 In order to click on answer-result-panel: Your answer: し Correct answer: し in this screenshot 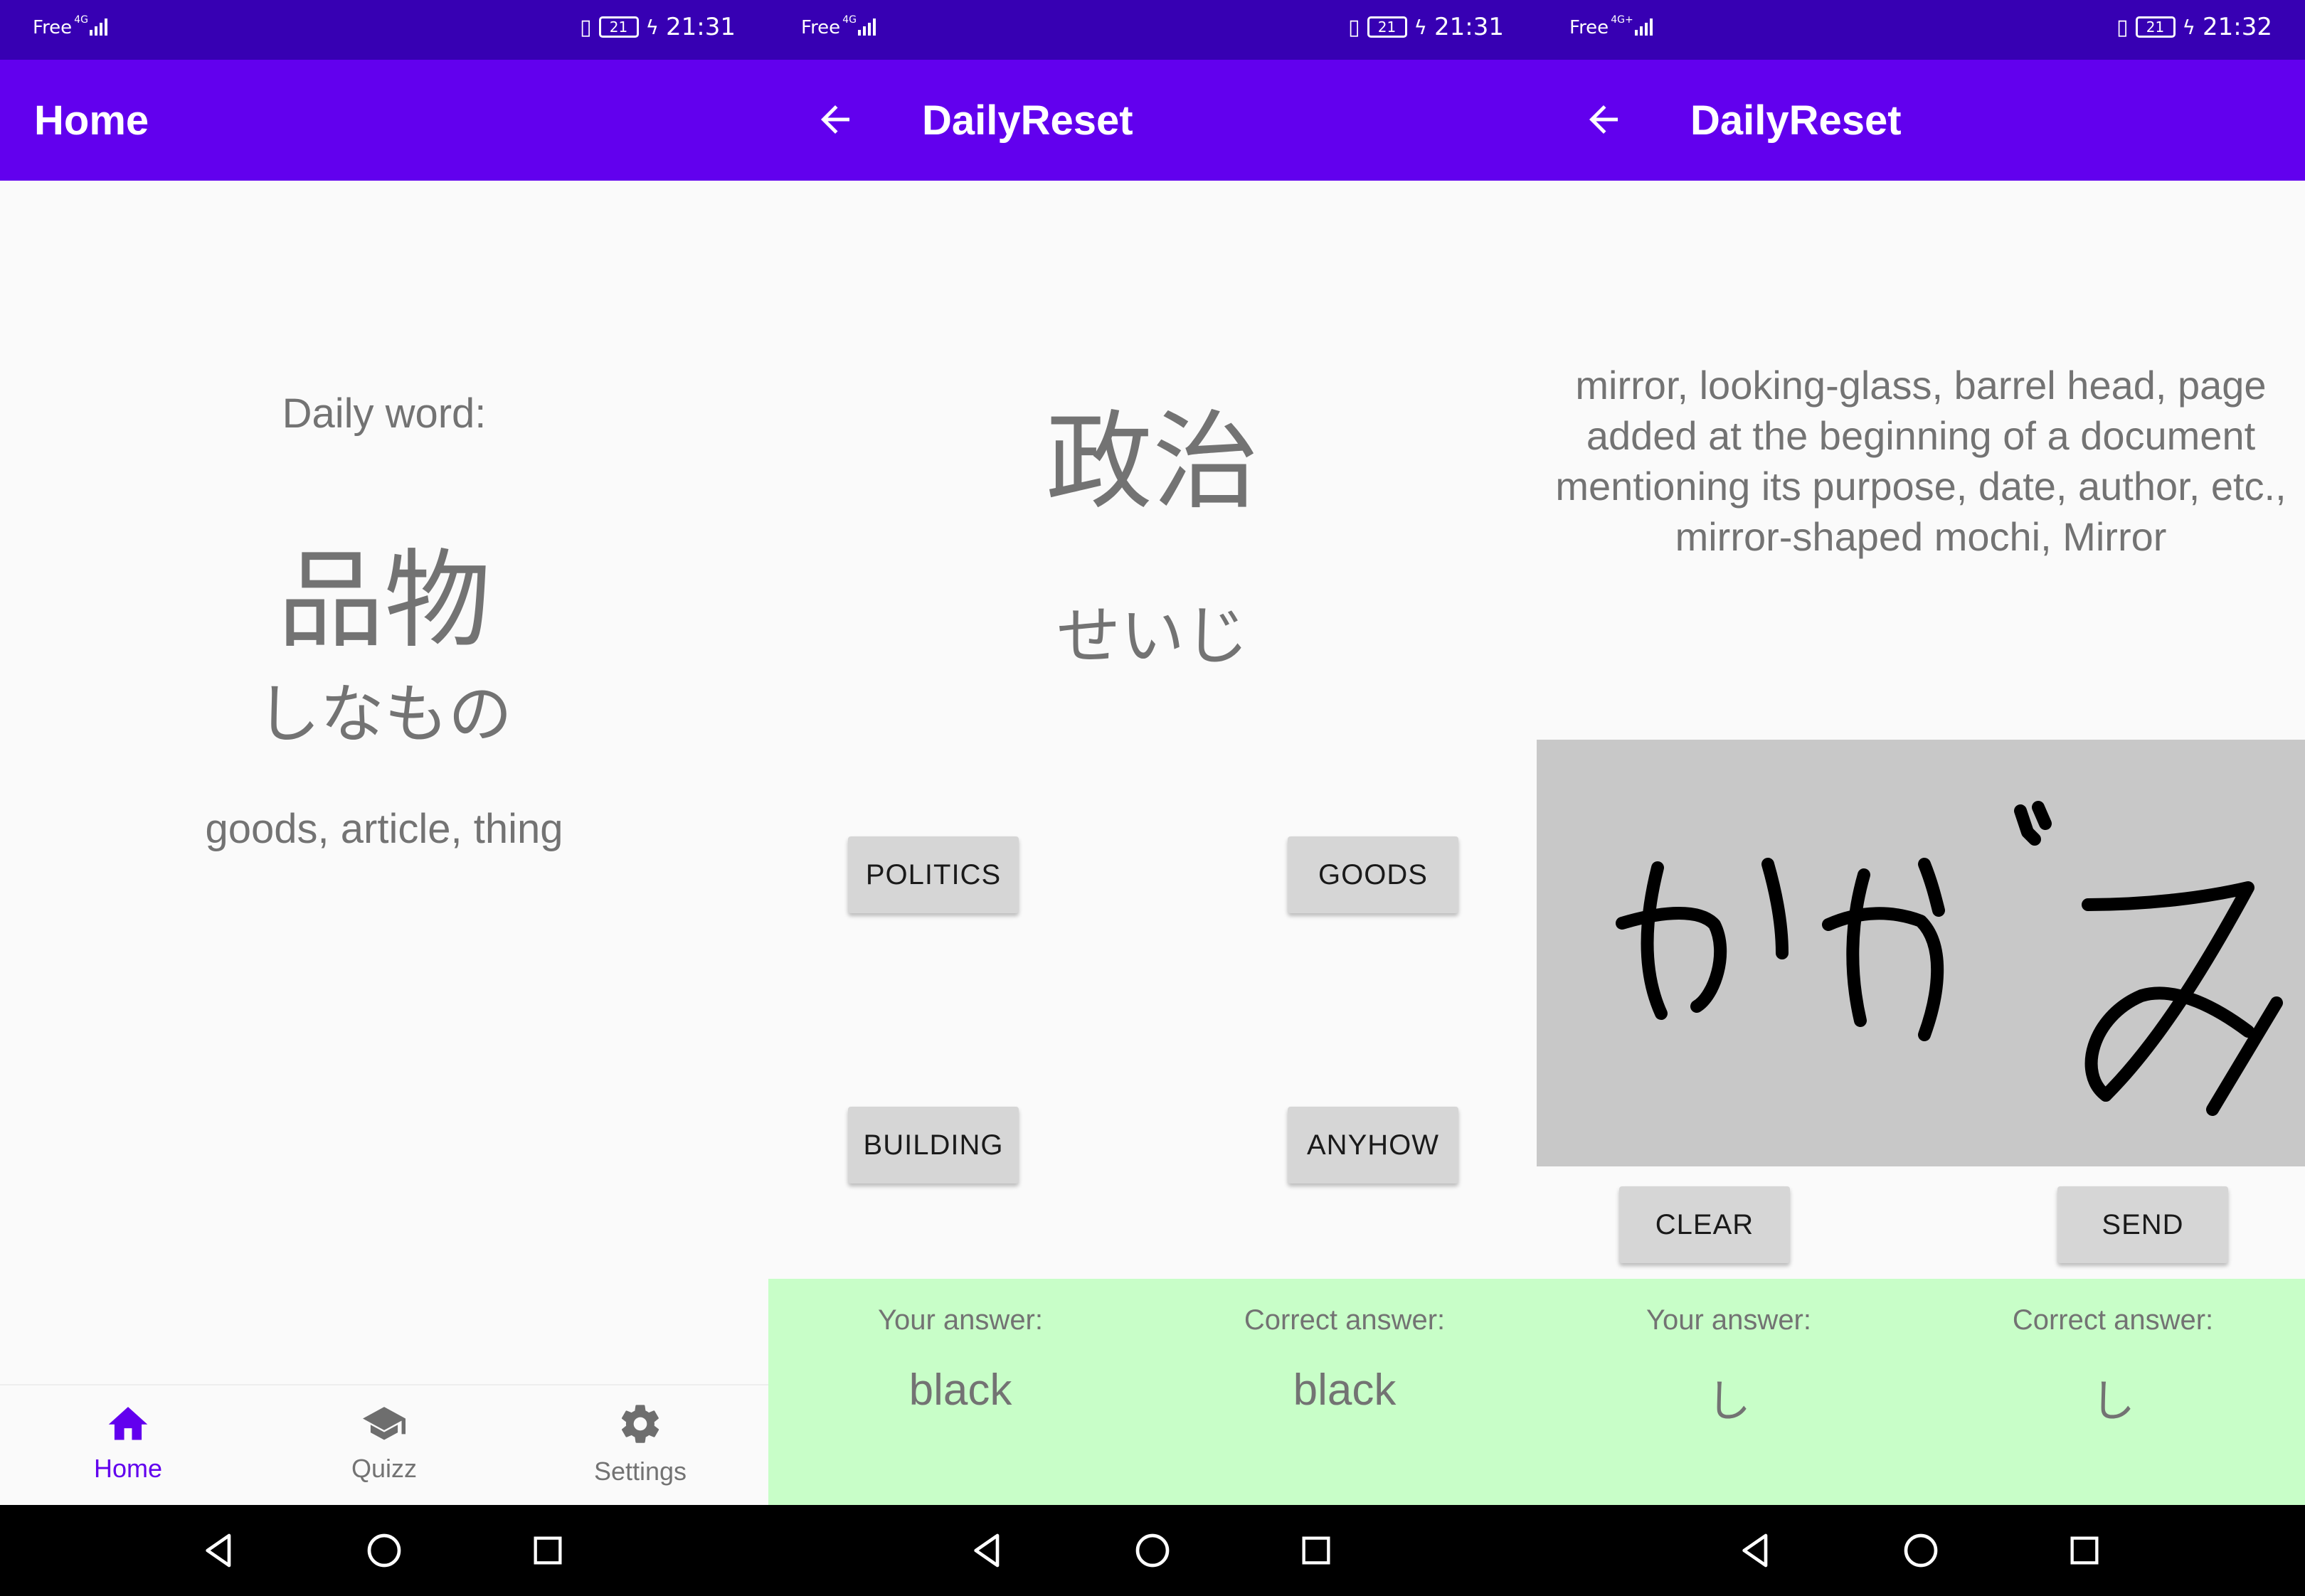, I will do `click(1921, 1392)`.